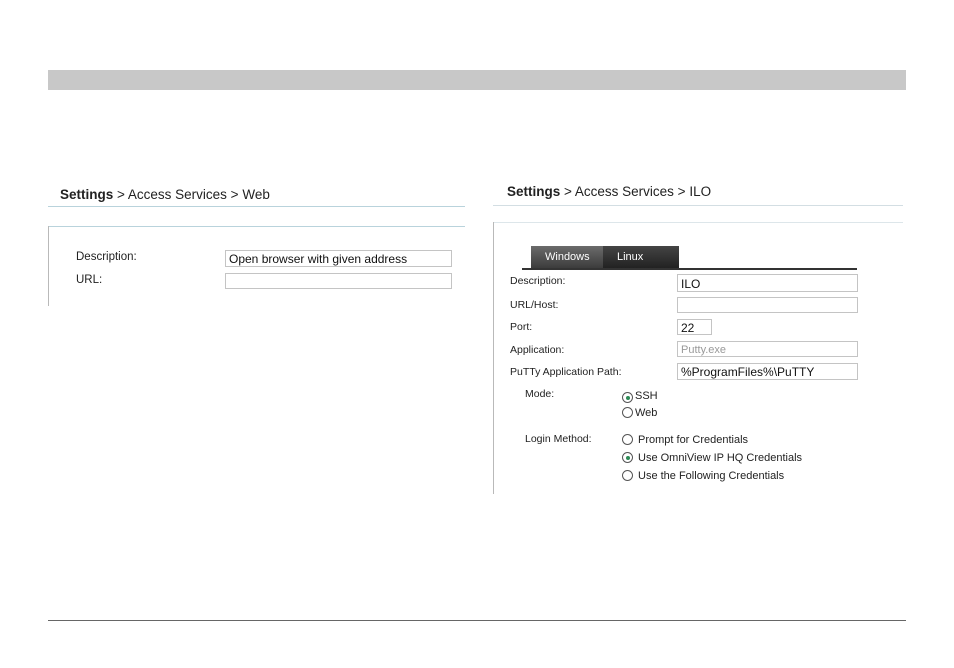  I want to click on mode-web-radio, so click(627, 412).